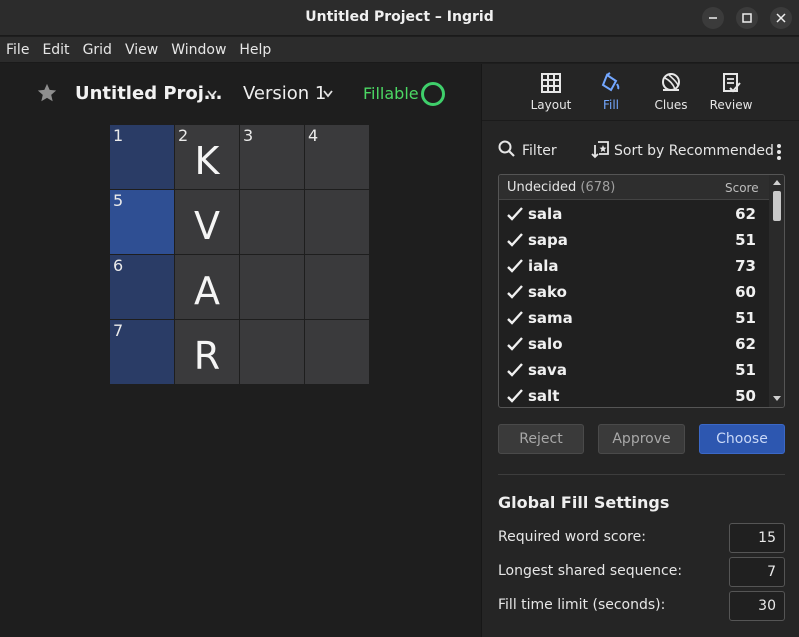  What do you see at coordinates (634, 344) in the screenshot?
I see `list-item: salo 62` at bounding box center [634, 344].